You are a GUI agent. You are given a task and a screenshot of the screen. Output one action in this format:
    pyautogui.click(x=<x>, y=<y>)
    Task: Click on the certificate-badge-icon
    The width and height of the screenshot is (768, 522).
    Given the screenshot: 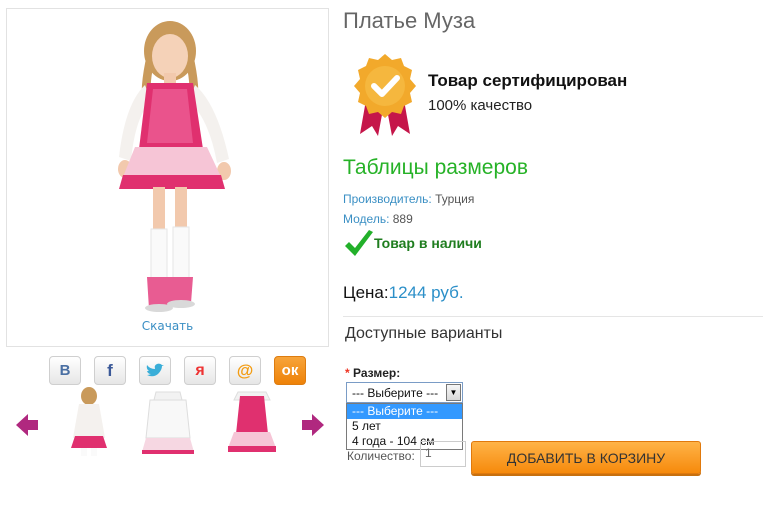 What is the action you would take?
    pyautogui.click(x=385, y=97)
    